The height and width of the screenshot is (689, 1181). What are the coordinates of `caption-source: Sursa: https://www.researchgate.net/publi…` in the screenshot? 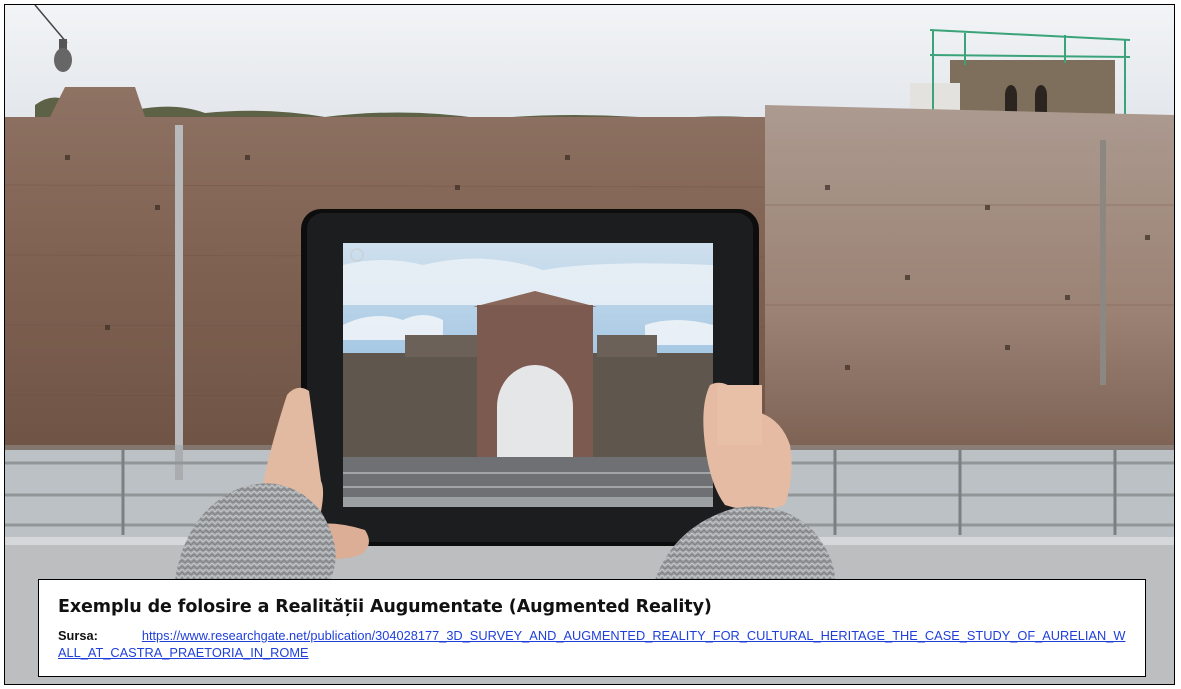 It's located at (592, 644).